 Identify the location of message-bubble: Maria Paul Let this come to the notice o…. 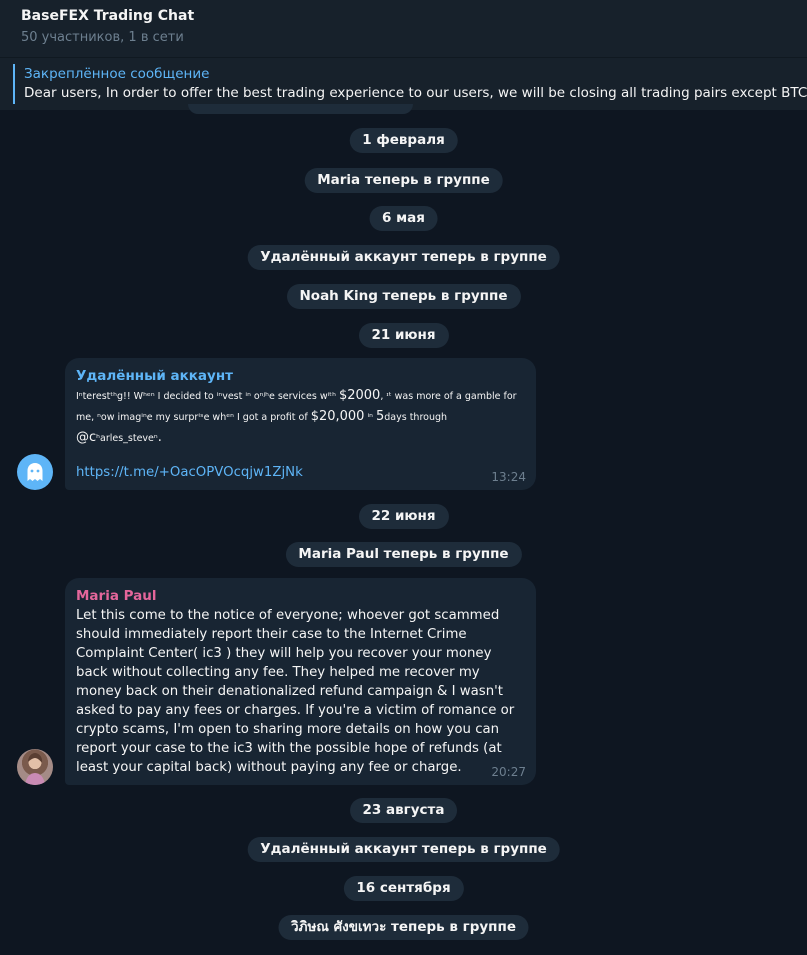
(300, 681).